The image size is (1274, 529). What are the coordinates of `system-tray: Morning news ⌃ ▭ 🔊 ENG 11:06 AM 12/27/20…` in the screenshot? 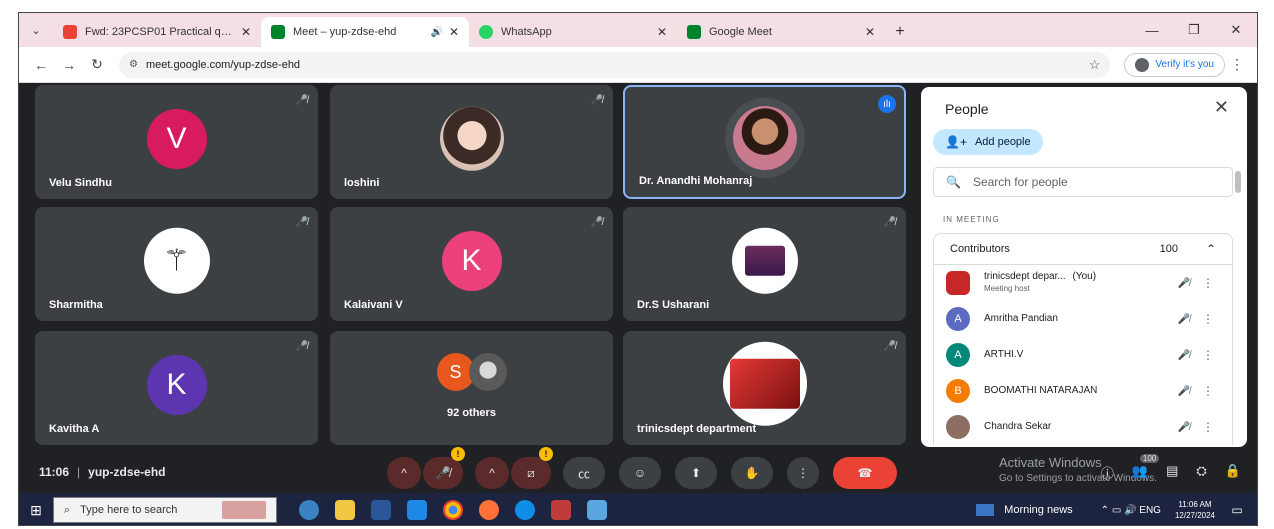 It's located at (1116, 509).